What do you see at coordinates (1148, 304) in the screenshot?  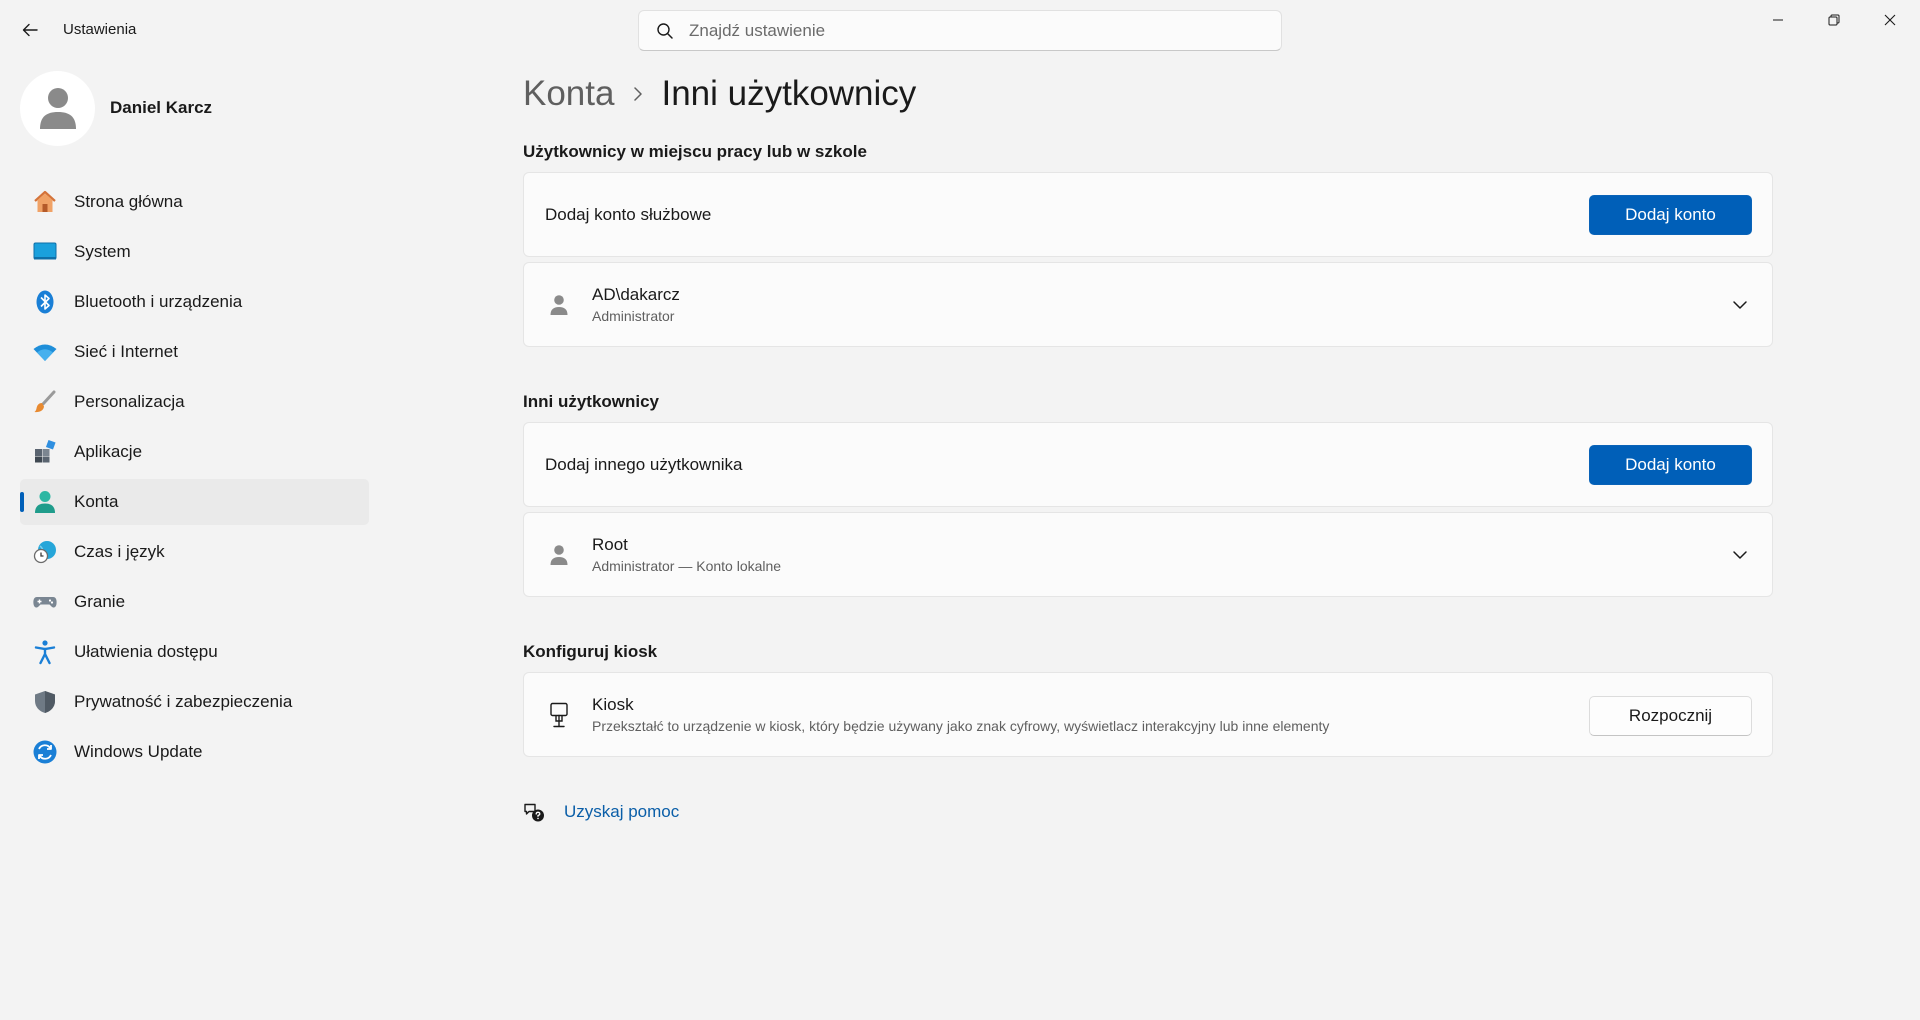 I see `work-account-row: AD\dakarcz Administrator` at bounding box center [1148, 304].